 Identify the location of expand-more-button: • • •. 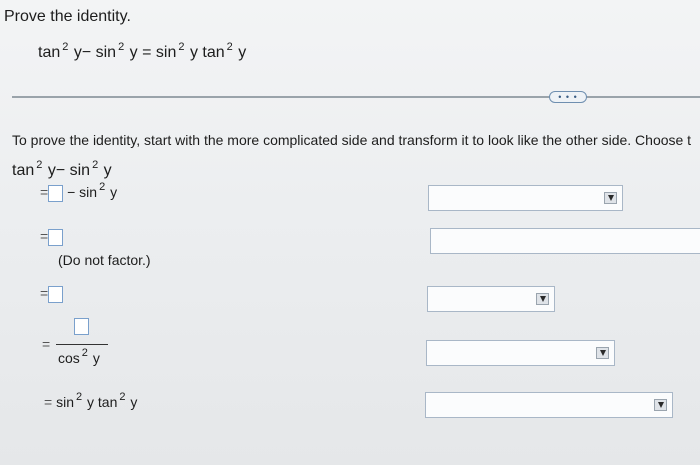
(568, 97).